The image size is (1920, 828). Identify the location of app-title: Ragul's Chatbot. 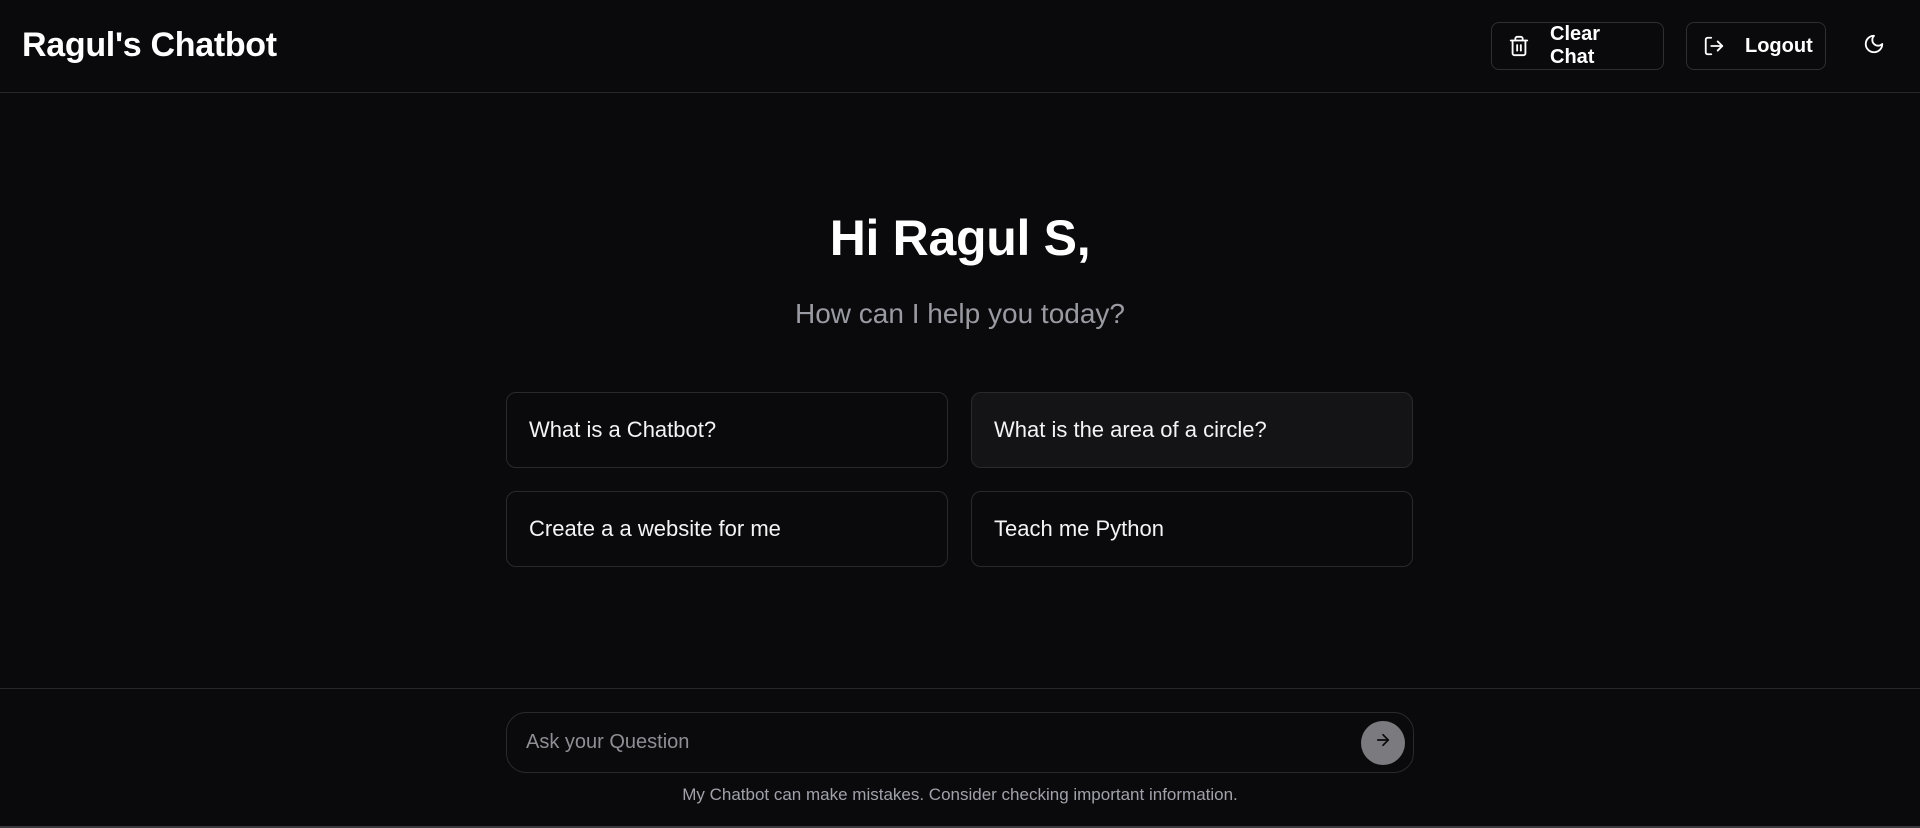
(149, 44).